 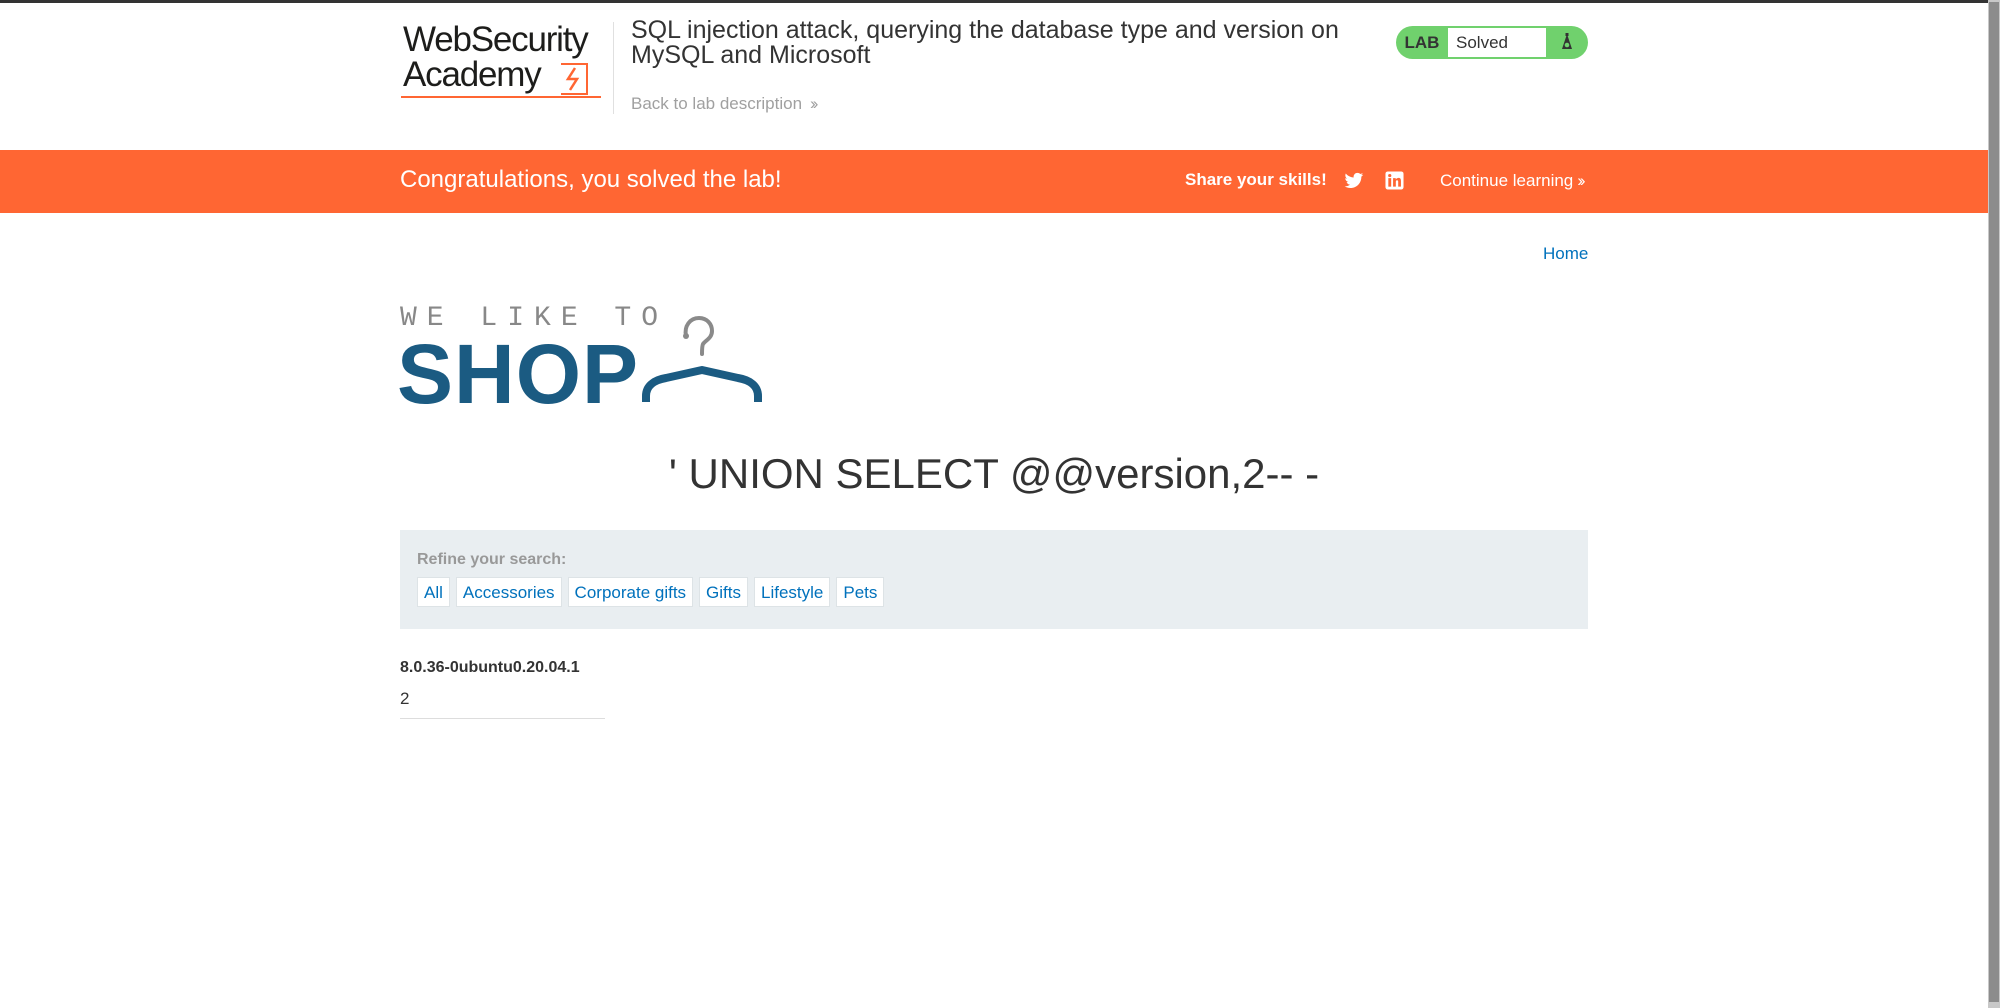 I want to click on list-item: 8.0.36-0ubuntu0.20.04.1 2, so click(x=502, y=688).